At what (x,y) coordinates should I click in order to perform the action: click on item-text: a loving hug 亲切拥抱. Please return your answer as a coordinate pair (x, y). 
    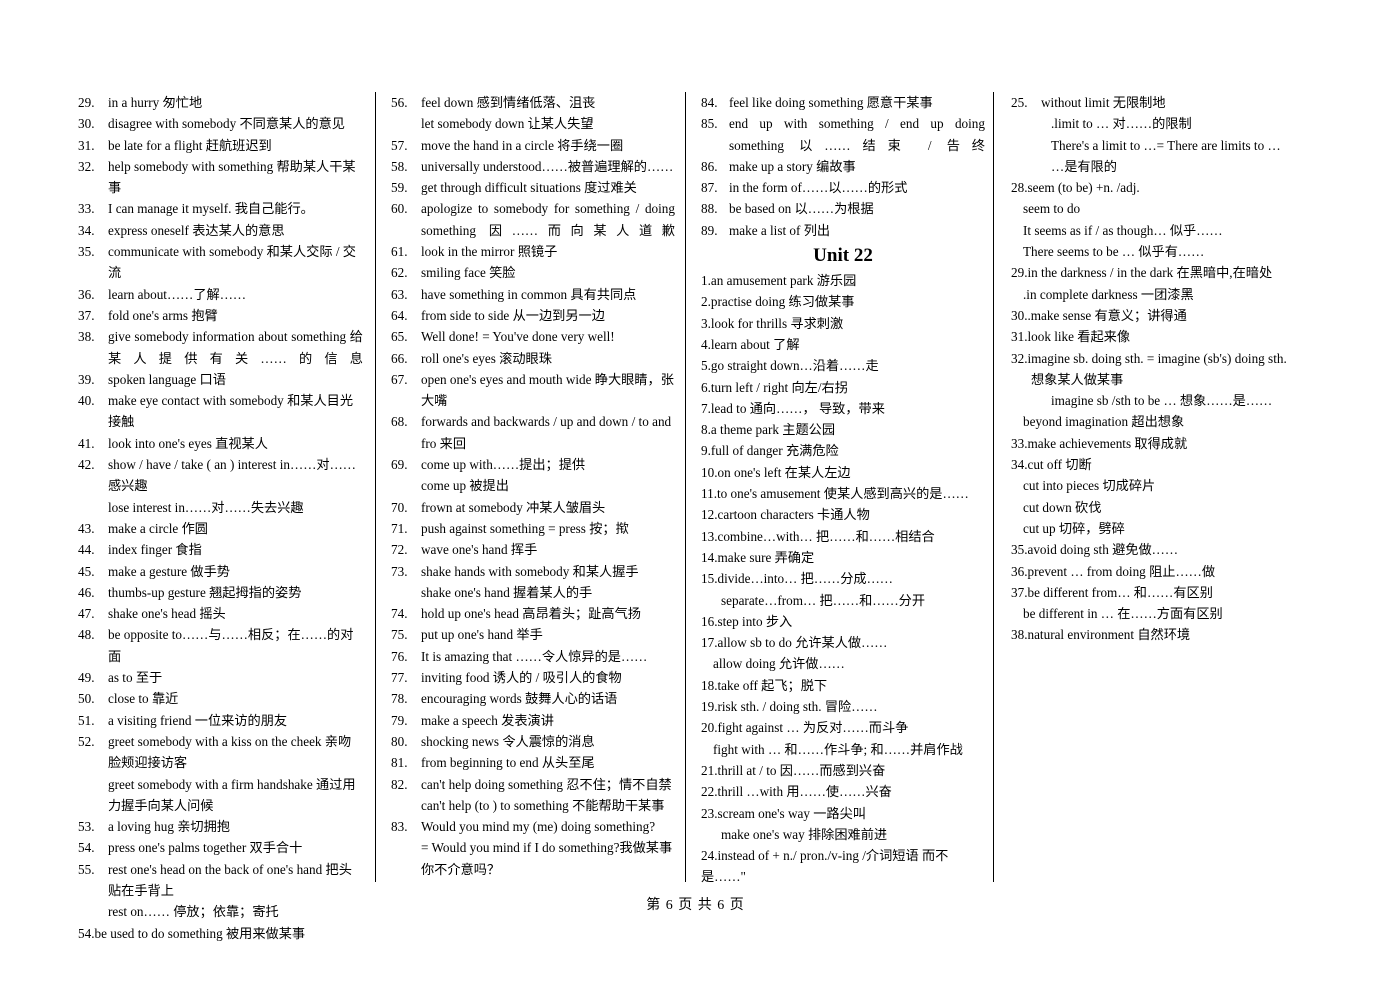
    Looking at the image, I should click on (169, 827).